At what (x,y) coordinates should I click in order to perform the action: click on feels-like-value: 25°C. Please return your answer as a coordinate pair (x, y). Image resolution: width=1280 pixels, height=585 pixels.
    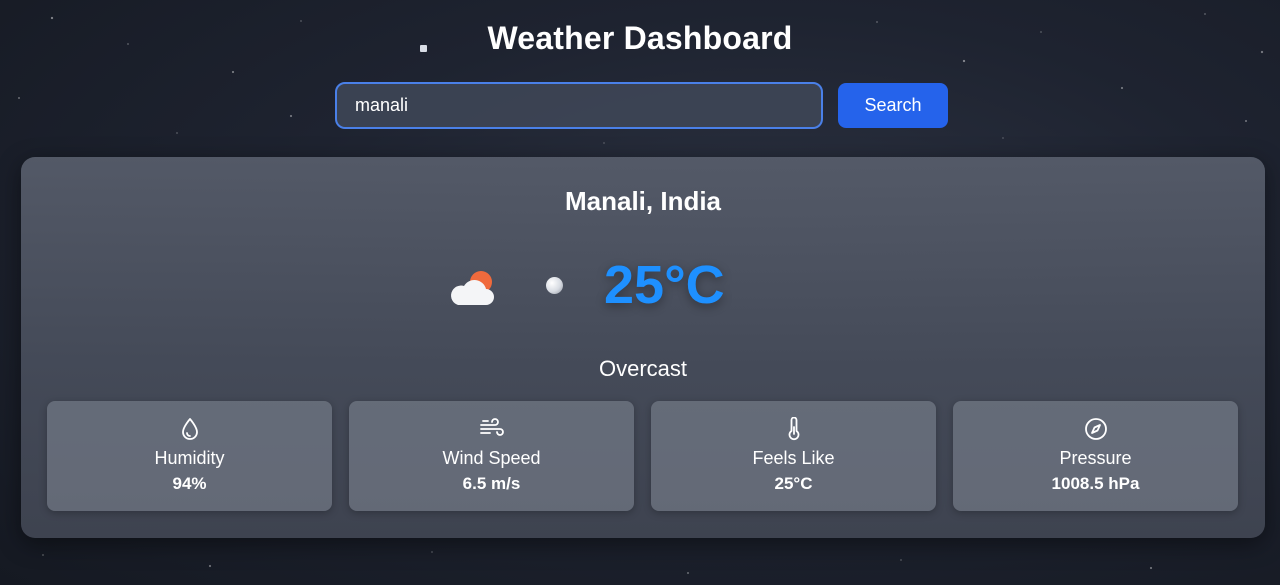
    Looking at the image, I should click on (793, 483).